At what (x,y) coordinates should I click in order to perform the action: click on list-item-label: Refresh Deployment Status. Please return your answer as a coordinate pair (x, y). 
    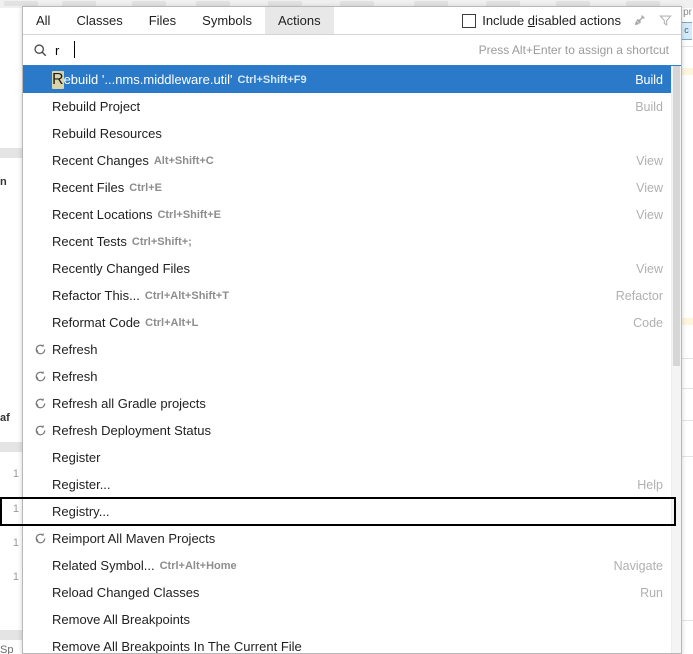
    Looking at the image, I should click on (131, 430).